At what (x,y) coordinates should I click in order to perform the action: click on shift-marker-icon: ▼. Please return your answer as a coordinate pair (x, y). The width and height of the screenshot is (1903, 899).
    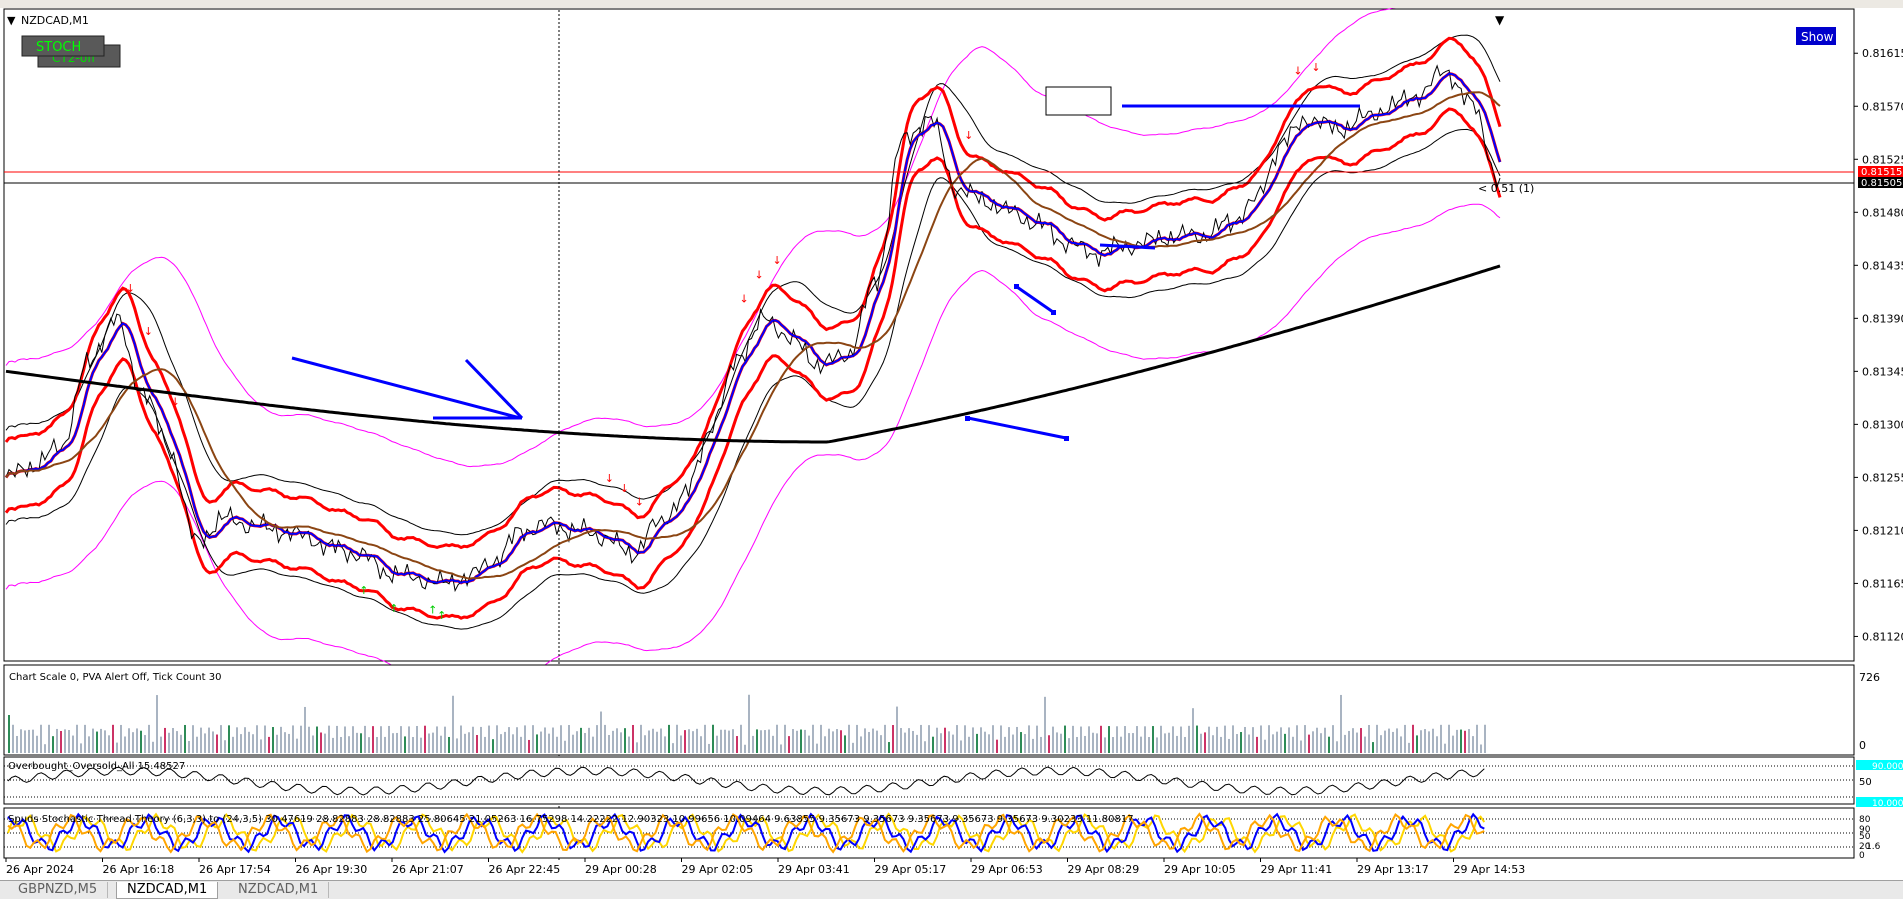
    Looking at the image, I should click on (1500, 20).